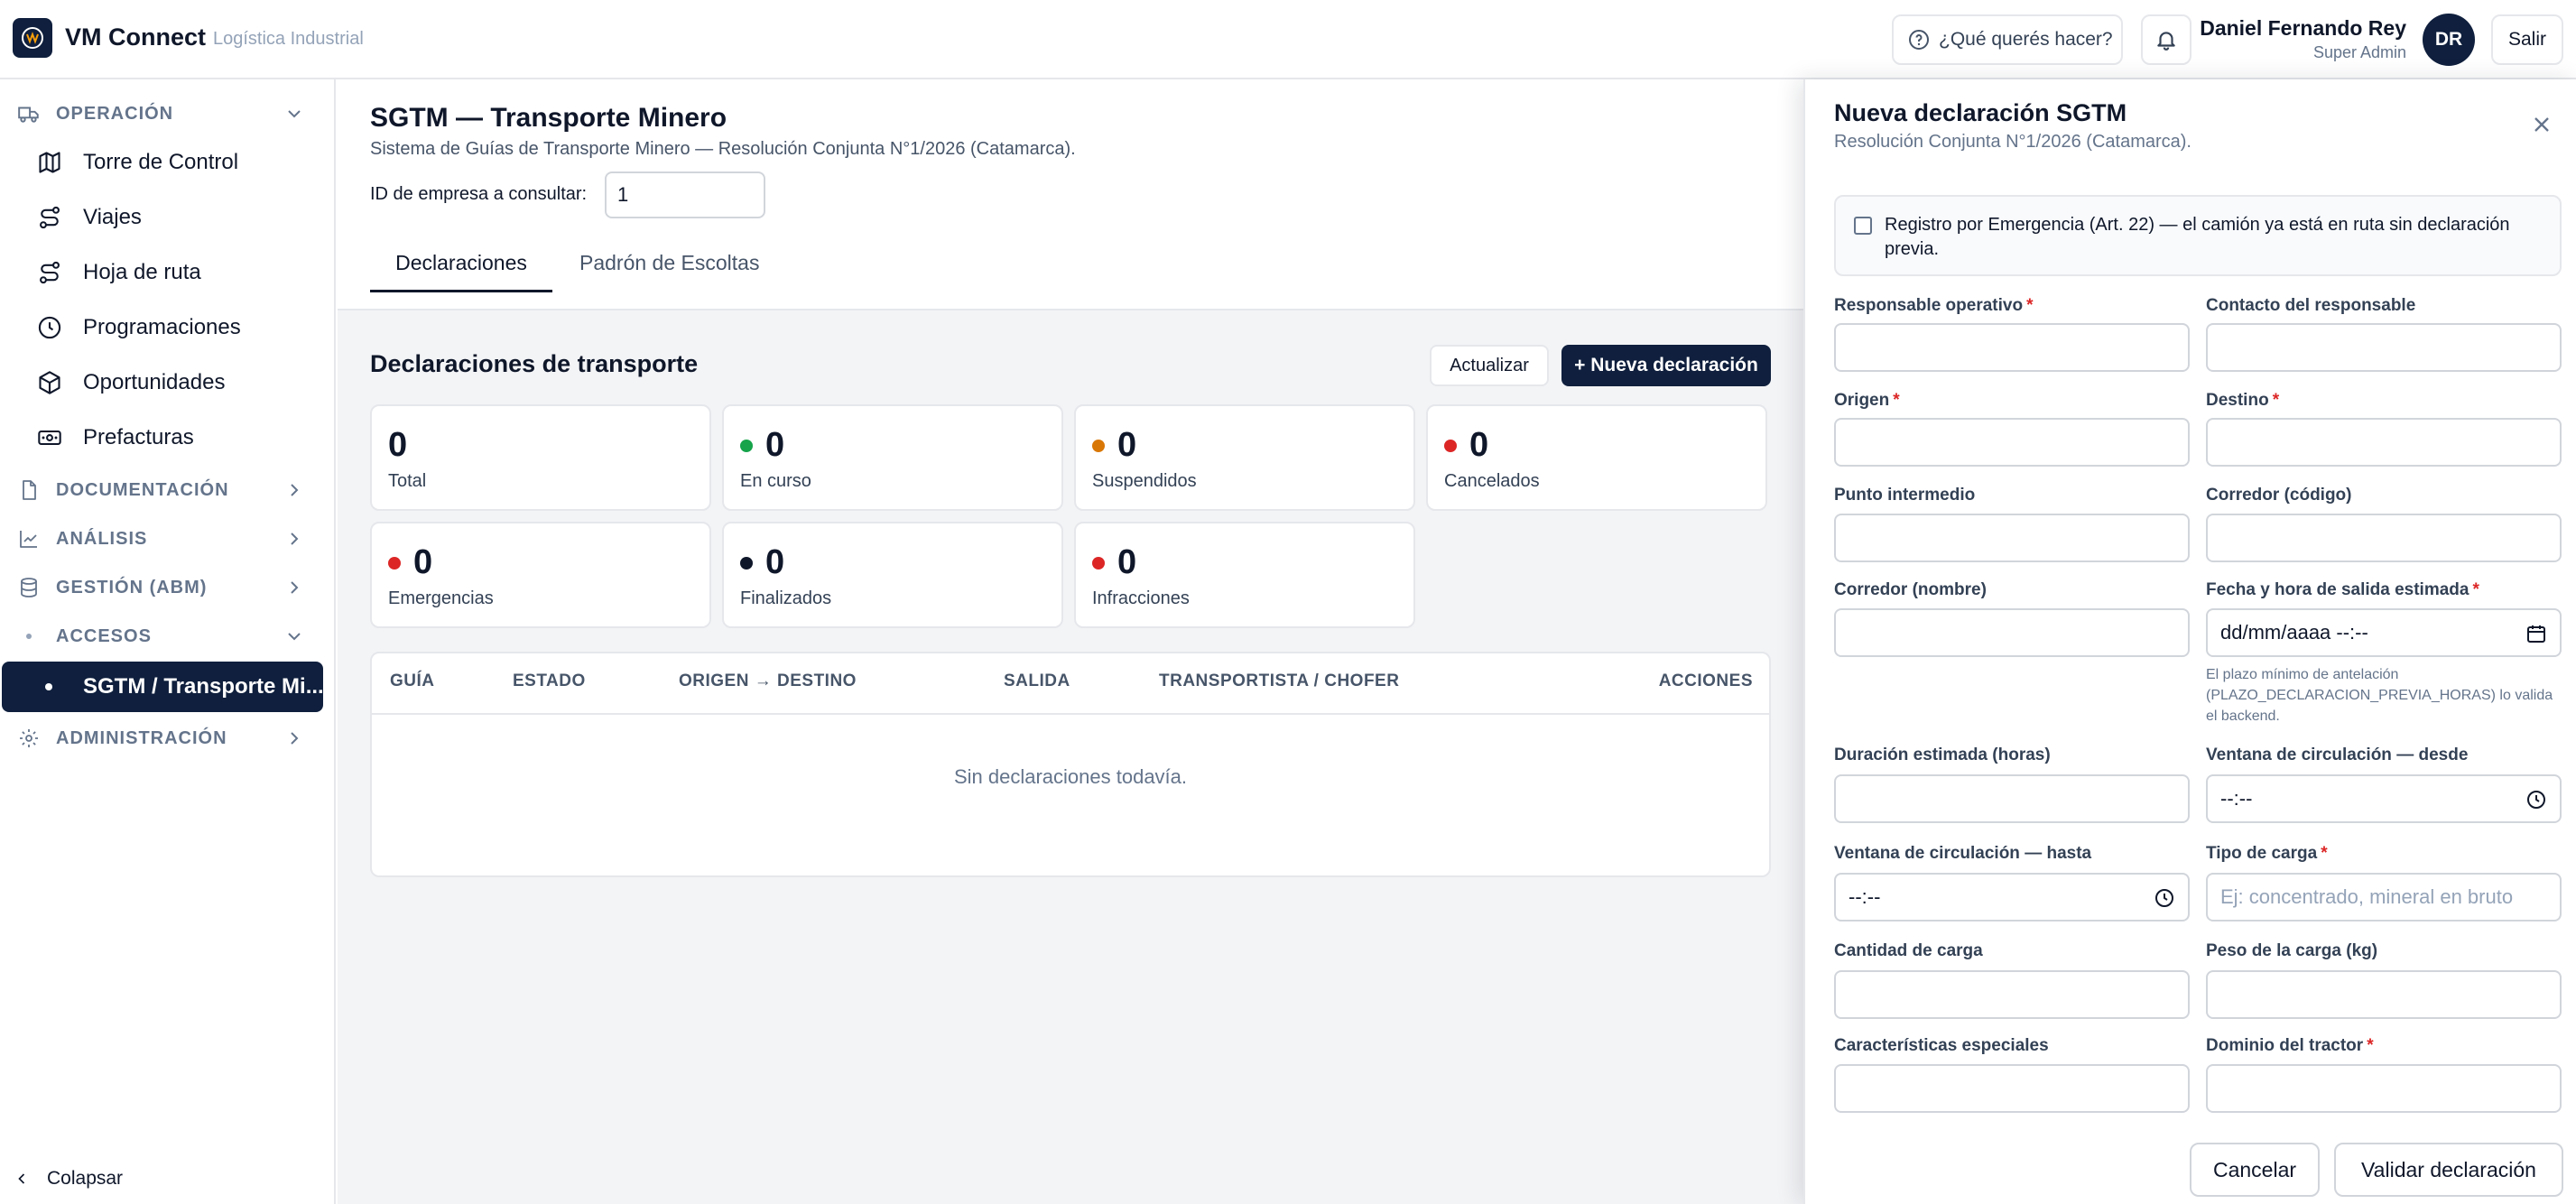  What do you see at coordinates (541, 457) in the screenshot?
I see `stat-card-total: 0 Total` at bounding box center [541, 457].